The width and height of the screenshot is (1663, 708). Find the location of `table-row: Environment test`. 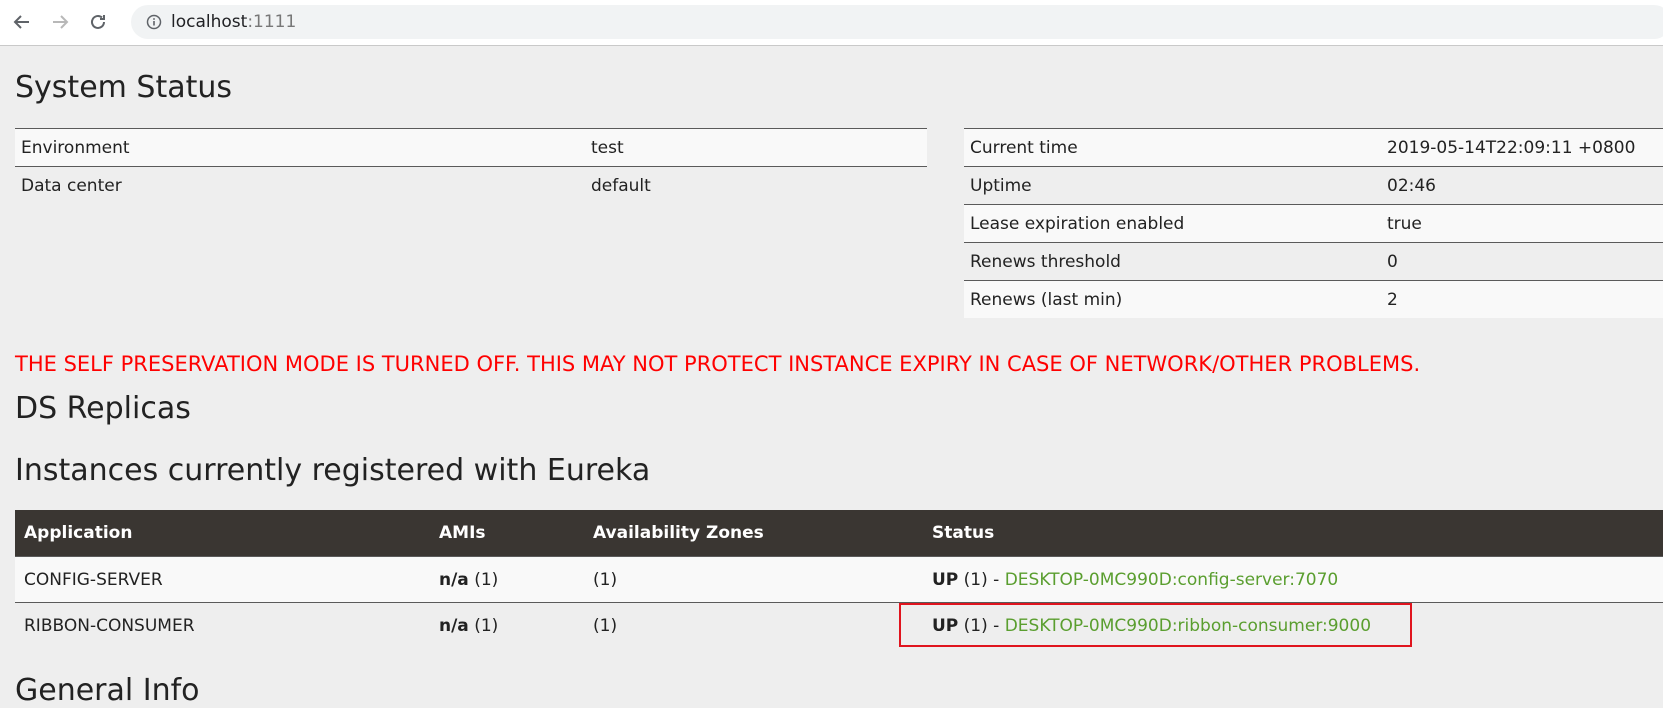

table-row: Environment test is located at coordinates (471, 147).